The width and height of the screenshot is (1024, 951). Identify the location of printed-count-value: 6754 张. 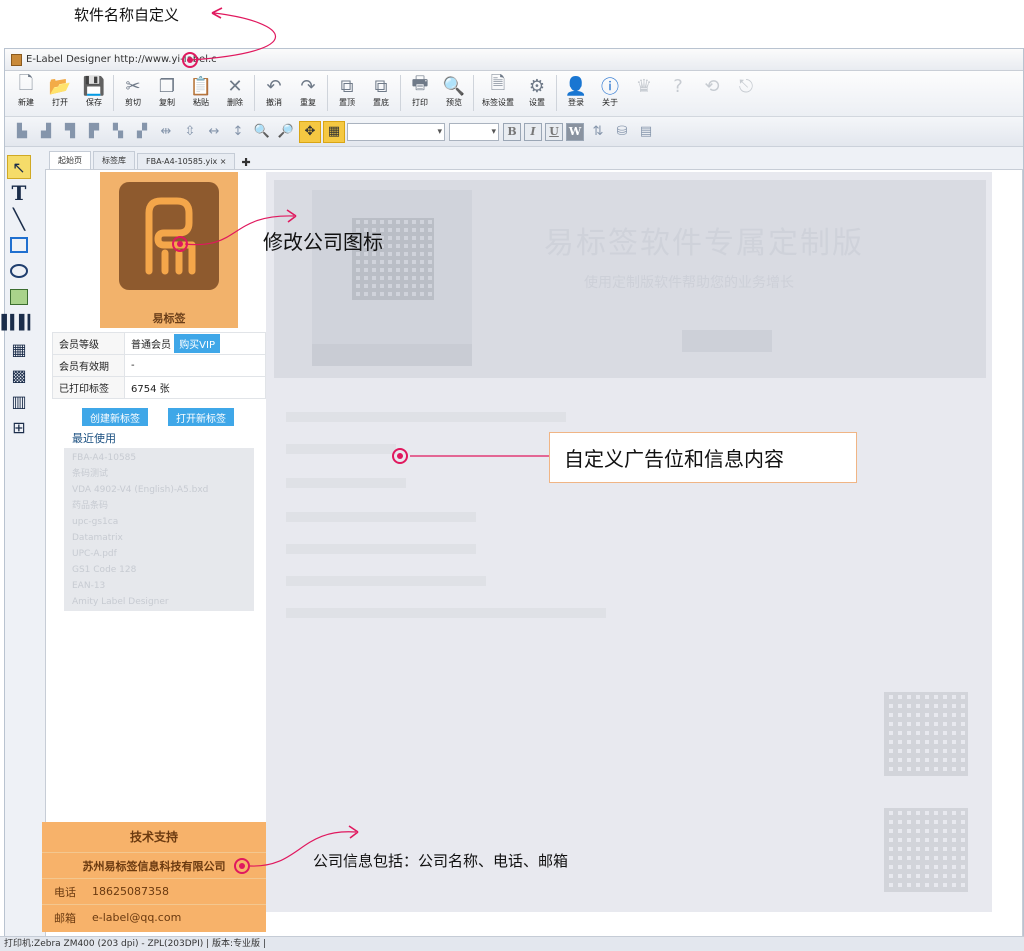
(195, 387).